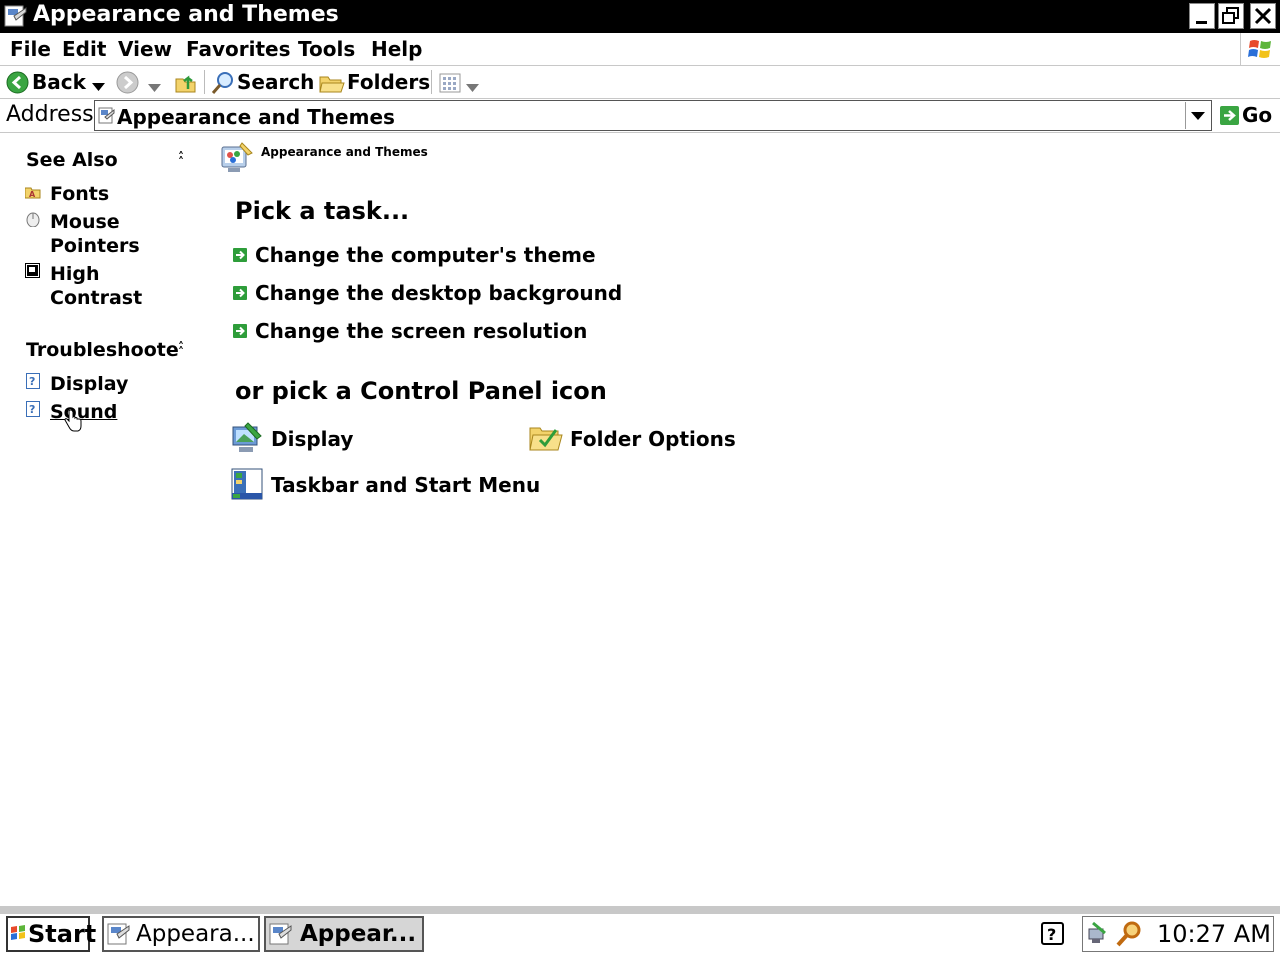  What do you see at coordinates (438, 293) in the screenshot?
I see `task-change-background-link: Change the desktop background` at bounding box center [438, 293].